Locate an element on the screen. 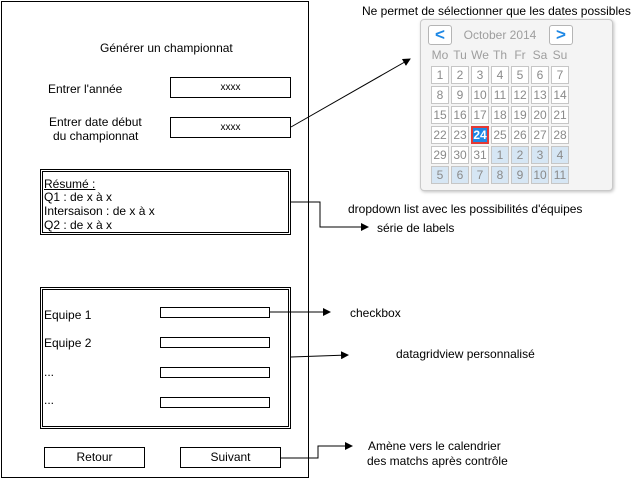 The height and width of the screenshot is (481, 636). calendar-arrow is located at coordinates (350, 93).